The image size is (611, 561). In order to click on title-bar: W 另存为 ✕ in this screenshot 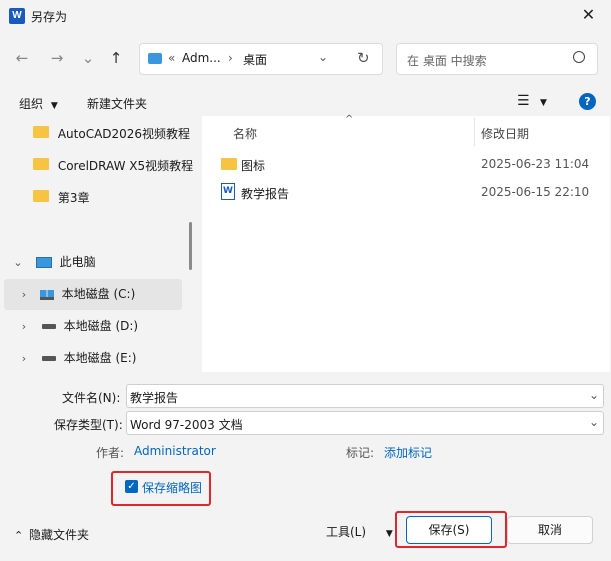, I will do `click(305, 16)`.